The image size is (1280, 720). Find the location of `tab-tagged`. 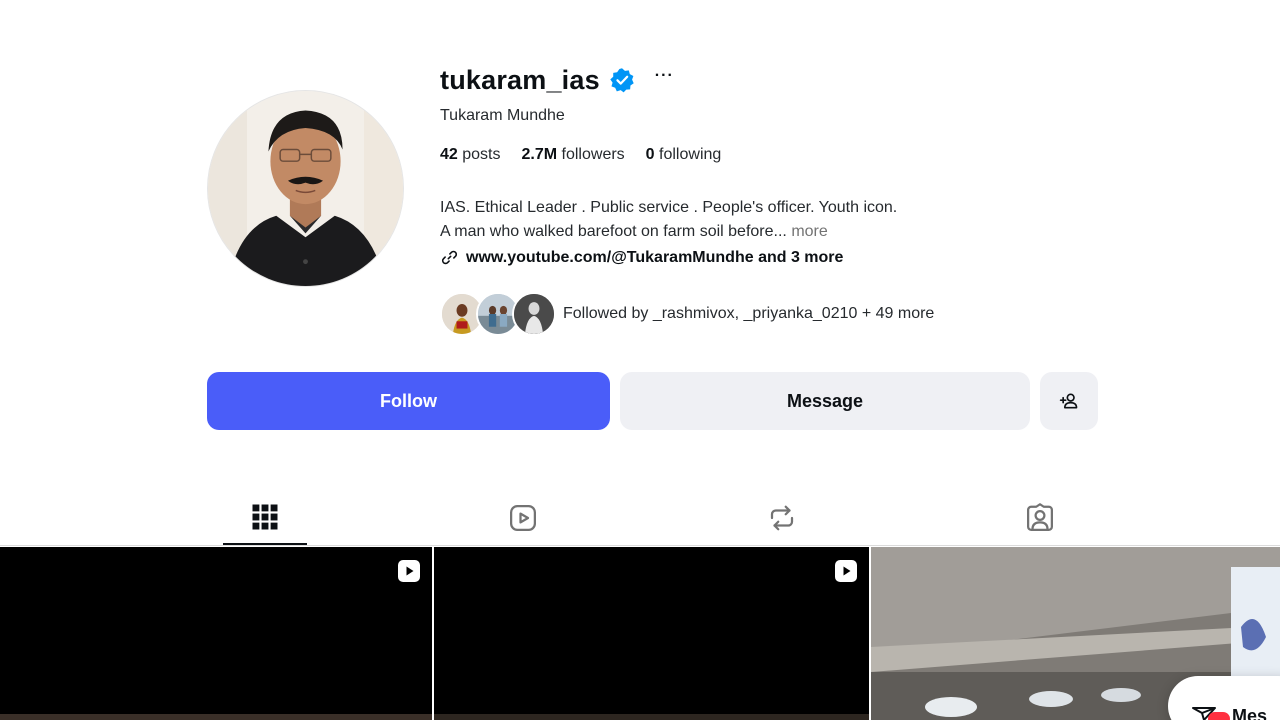

tab-tagged is located at coordinates (1040, 517).